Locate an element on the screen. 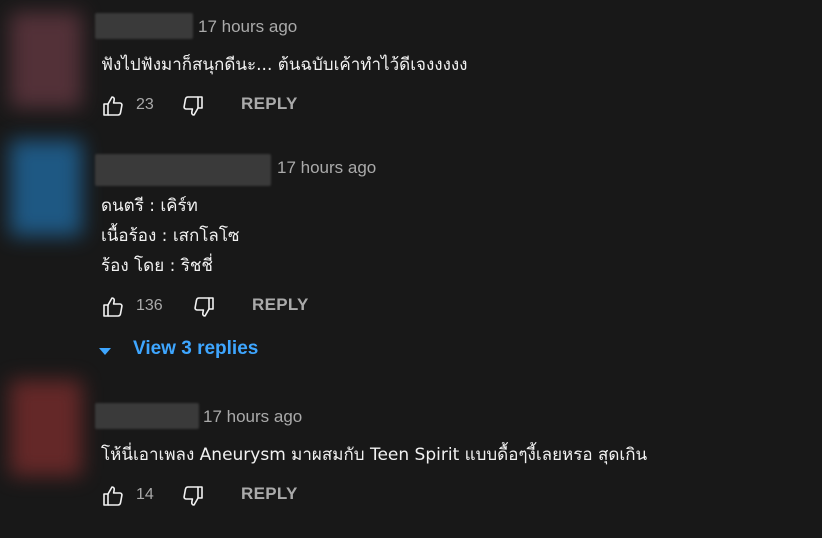 This screenshot has height=538, width=822. like-count: 23 is located at coordinates (145, 104).